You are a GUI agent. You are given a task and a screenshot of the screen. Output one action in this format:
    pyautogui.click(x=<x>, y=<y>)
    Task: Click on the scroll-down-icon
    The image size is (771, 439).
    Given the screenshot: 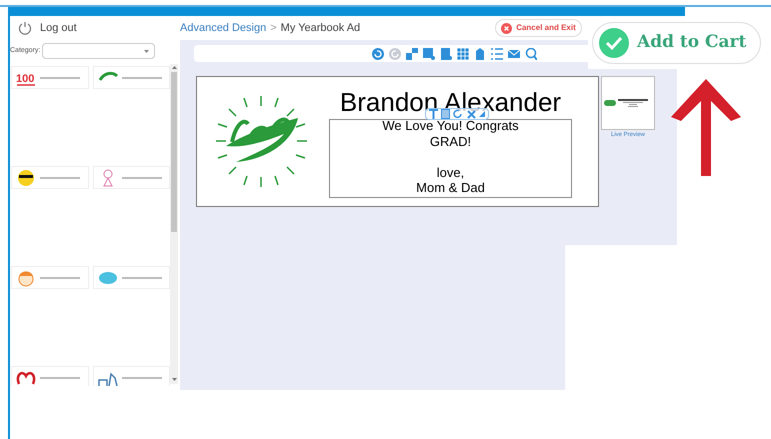 What is the action you would take?
    pyautogui.click(x=174, y=380)
    